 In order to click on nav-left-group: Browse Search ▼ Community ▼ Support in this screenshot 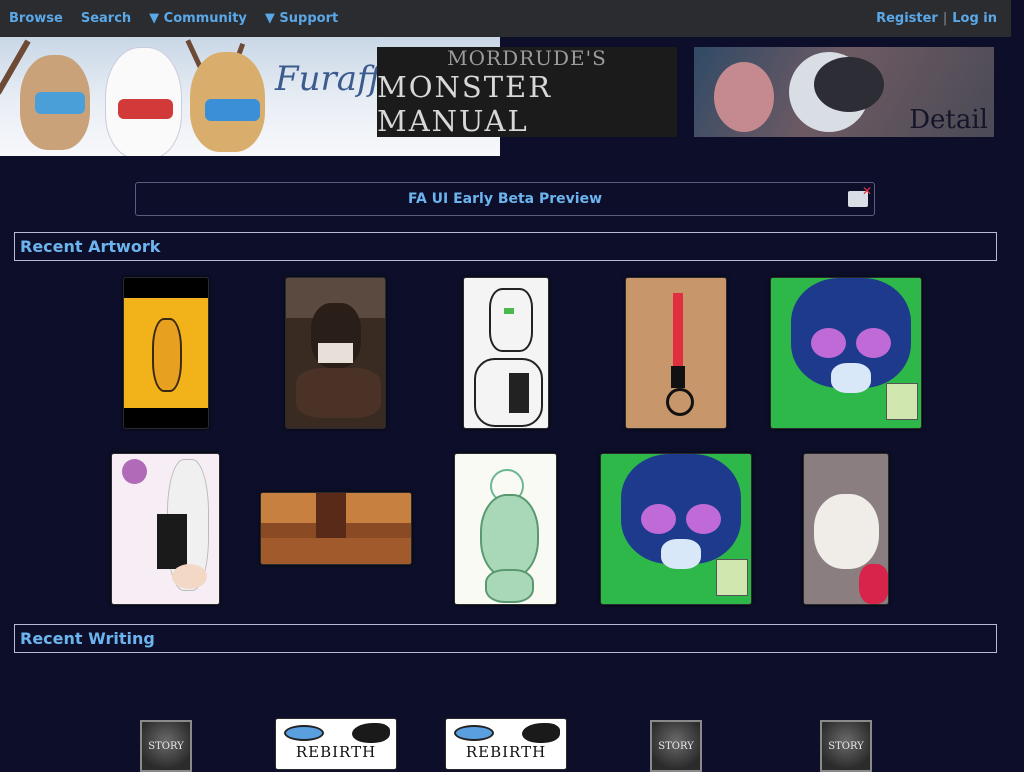, I will do `click(169, 18)`.